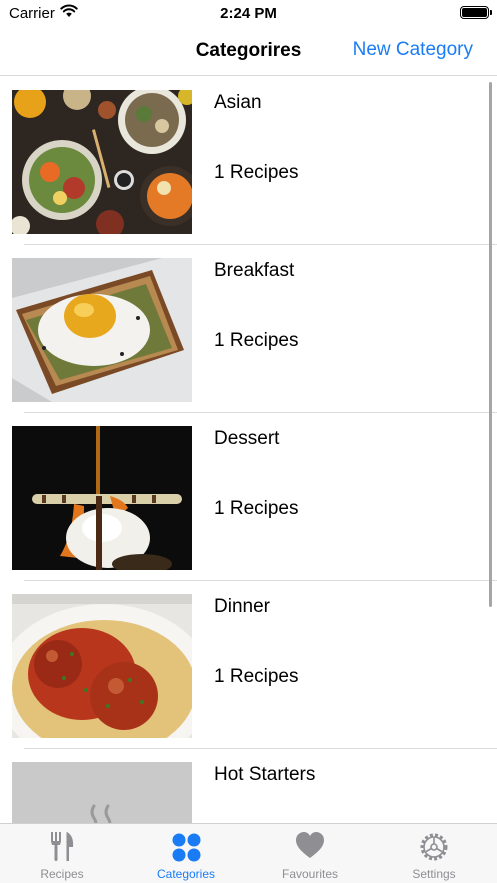 Image resolution: width=497 pixels, height=883 pixels. What do you see at coordinates (434, 874) in the screenshot?
I see `tab-label: Settings` at bounding box center [434, 874].